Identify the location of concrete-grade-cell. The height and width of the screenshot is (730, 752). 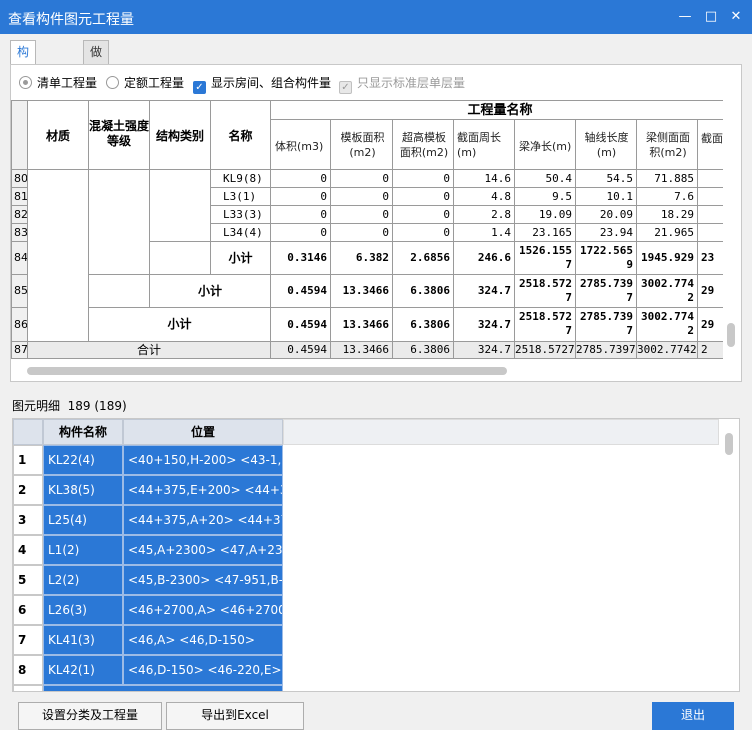
(119, 222).